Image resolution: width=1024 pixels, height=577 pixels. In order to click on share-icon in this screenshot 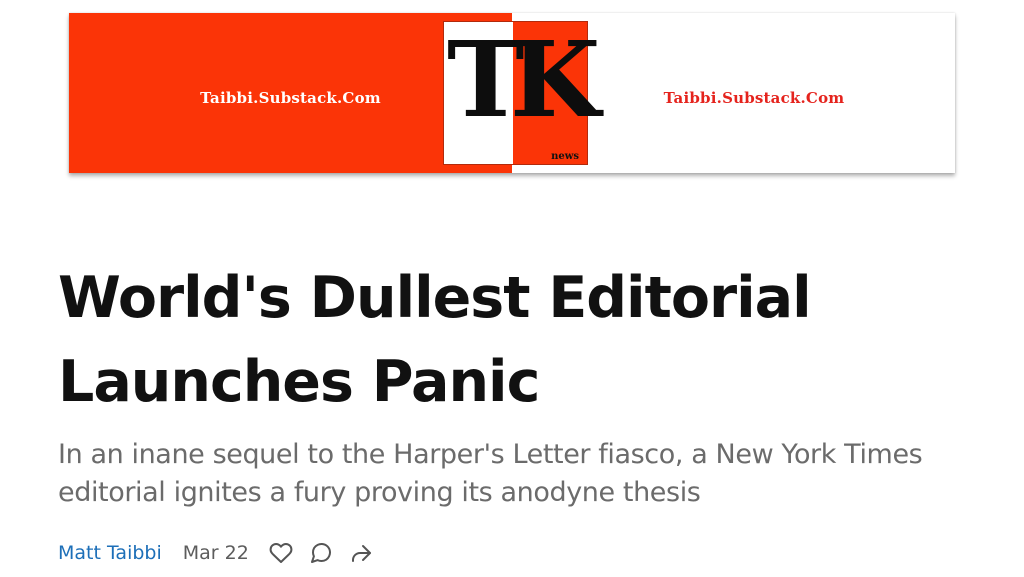, I will do `click(361, 553)`.